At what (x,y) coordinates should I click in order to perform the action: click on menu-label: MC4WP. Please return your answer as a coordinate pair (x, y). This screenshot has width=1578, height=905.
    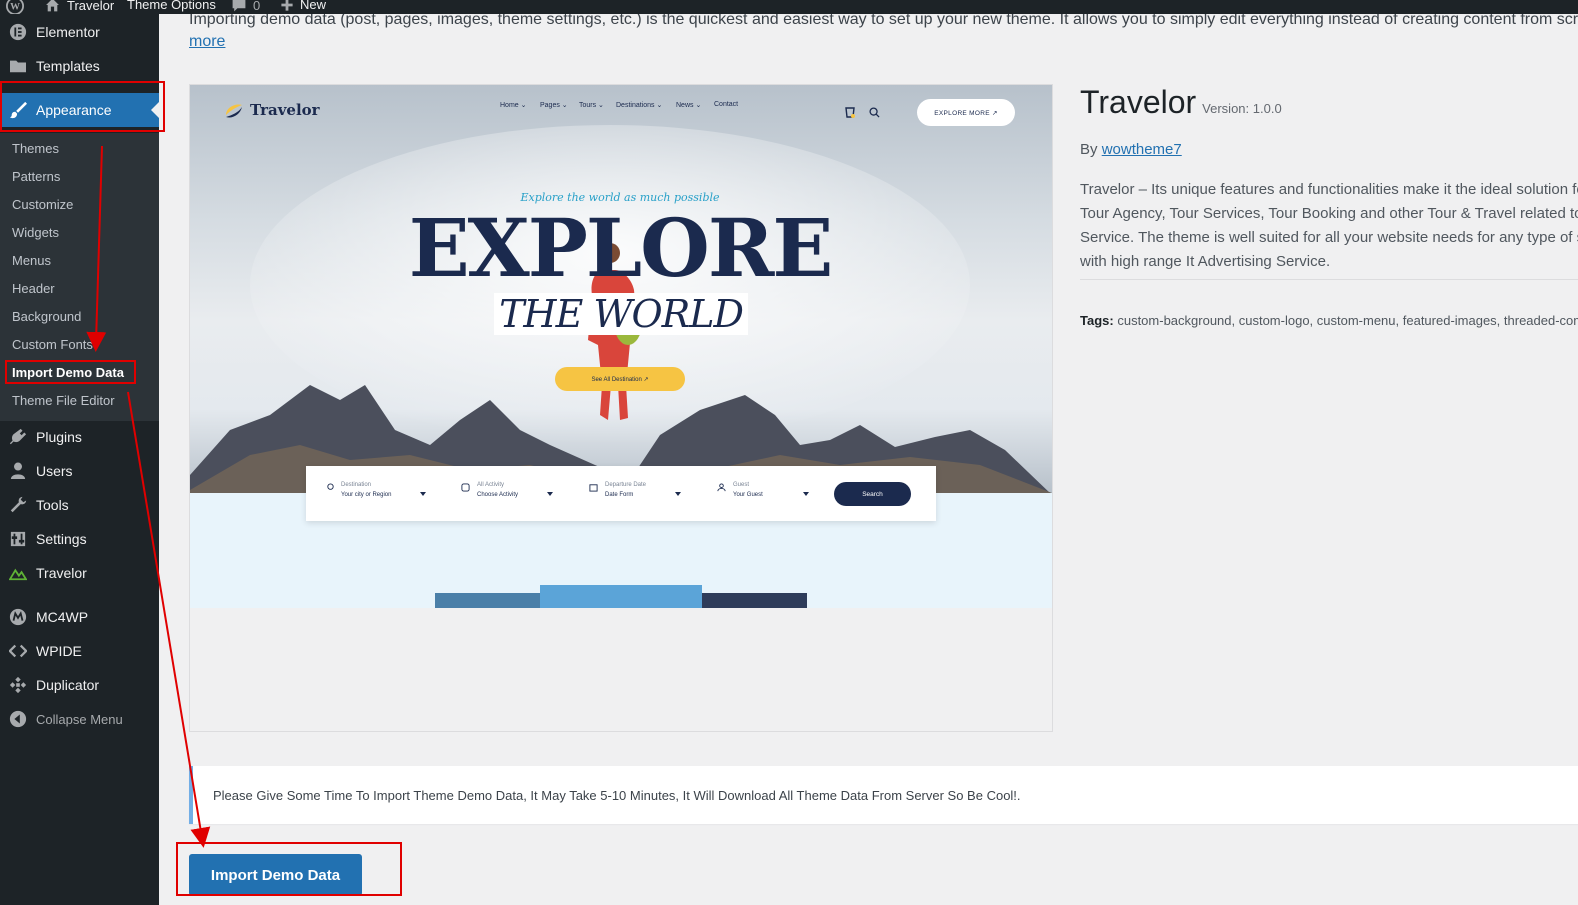
    Looking at the image, I should click on (62, 617).